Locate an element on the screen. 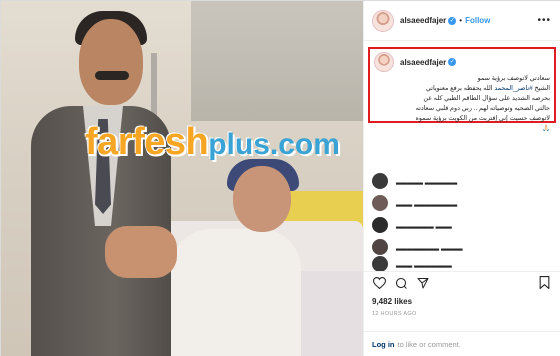  login-link: Log in is located at coordinates (383, 344).